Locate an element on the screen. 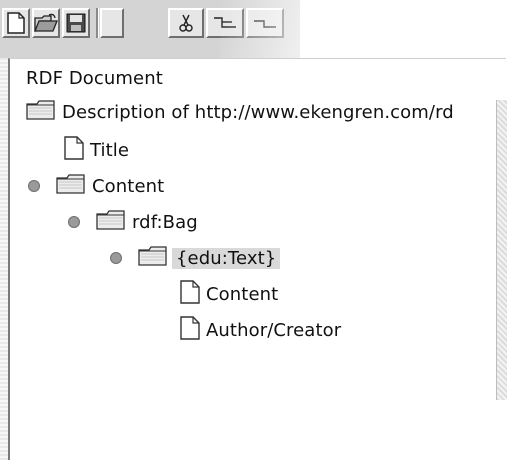  tree-node-rdf-bag: rdf:Bag is located at coordinates (133, 222).